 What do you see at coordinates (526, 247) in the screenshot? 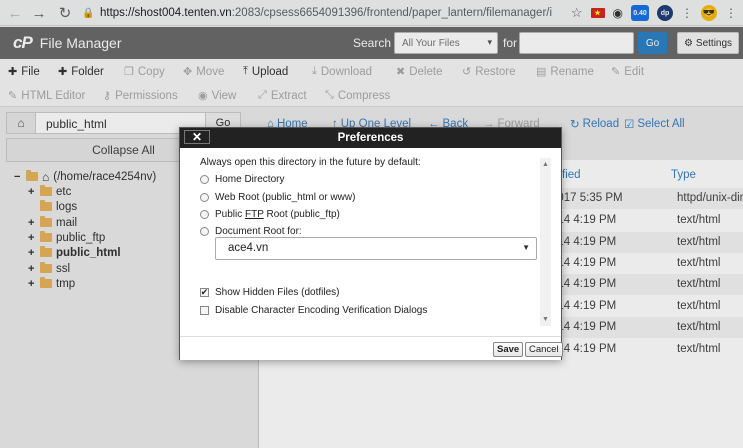
I see `caret-down-icon: ▼` at bounding box center [526, 247].